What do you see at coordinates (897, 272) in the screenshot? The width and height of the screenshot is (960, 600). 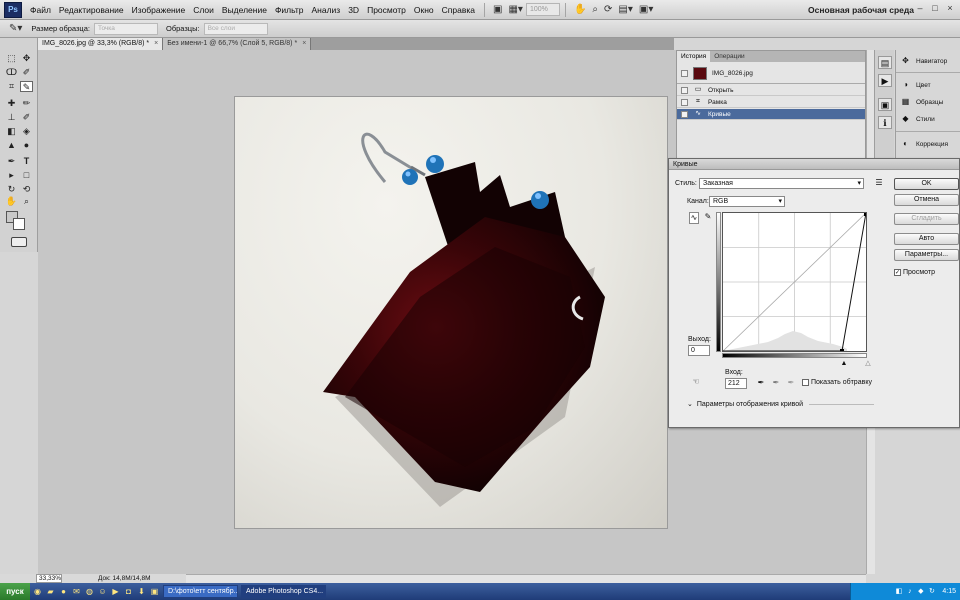 I see `preview-checkbox: ✓` at bounding box center [897, 272].